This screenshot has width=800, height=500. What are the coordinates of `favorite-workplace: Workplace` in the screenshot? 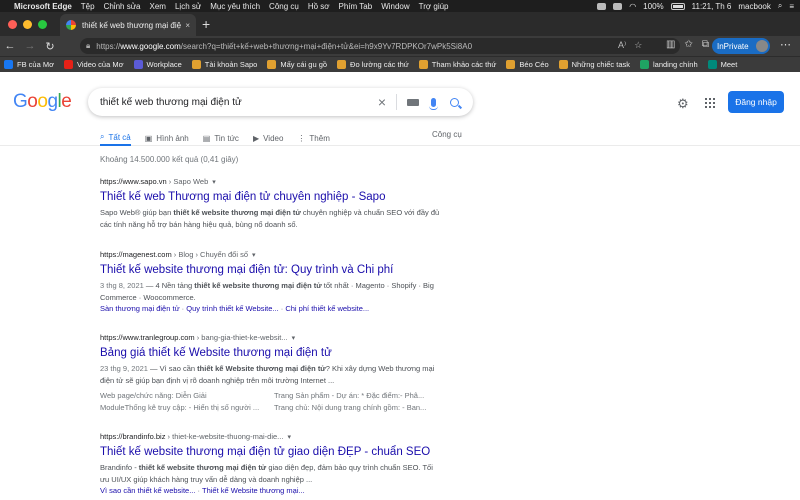 It's located at (157, 64).